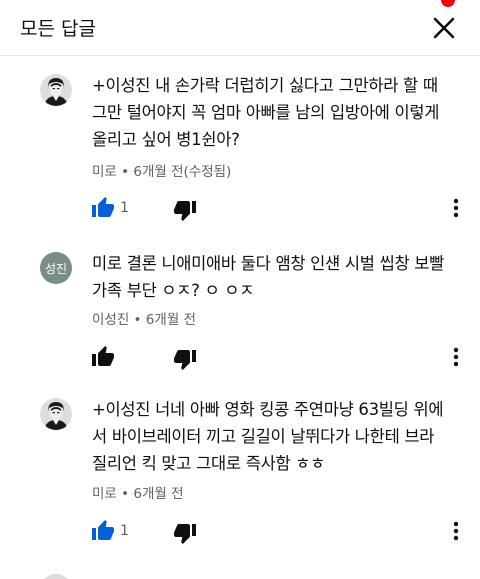 The height and width of the screenshot is (579, 480). I want to click on comment-meta: 이성진 • 6개월 전, so click(144, 320).